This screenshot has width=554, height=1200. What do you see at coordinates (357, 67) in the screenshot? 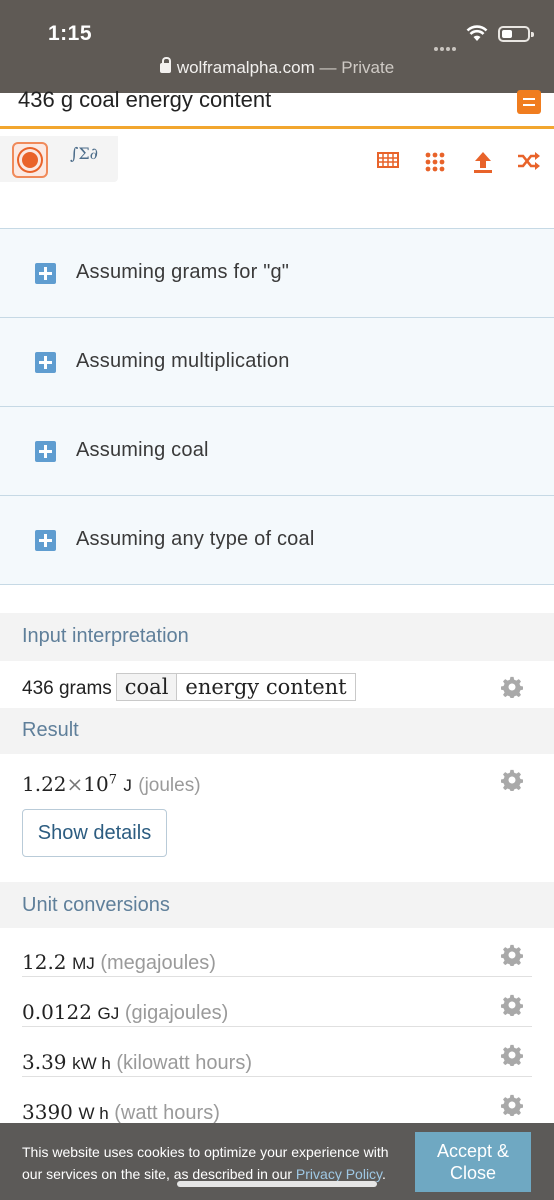
I see `private-label: — Private` at bounding box center [357, 67].